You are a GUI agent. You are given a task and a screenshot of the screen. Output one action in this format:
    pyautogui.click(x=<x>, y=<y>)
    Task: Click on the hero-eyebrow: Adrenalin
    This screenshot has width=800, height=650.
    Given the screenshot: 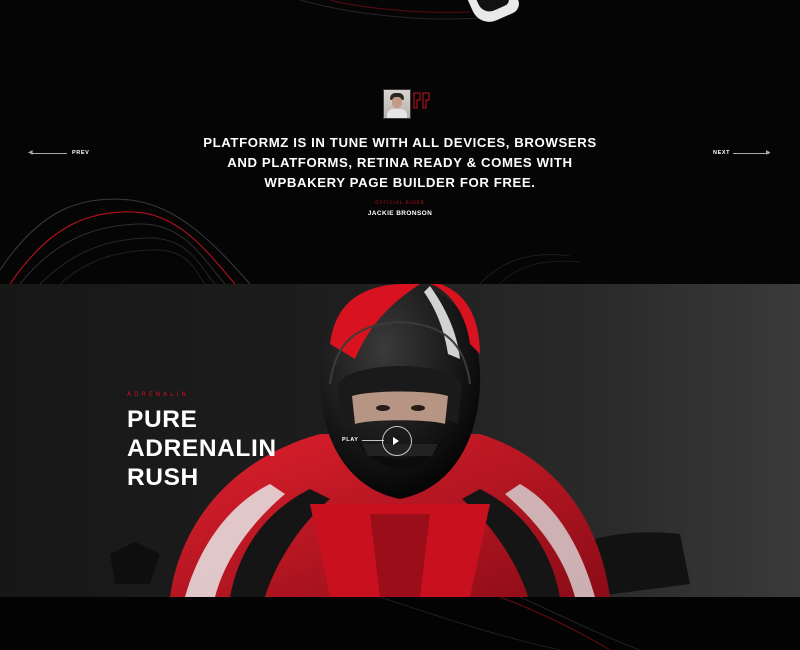 What is the action you would take?
    pyautogui.click(x=158, y=394)
    